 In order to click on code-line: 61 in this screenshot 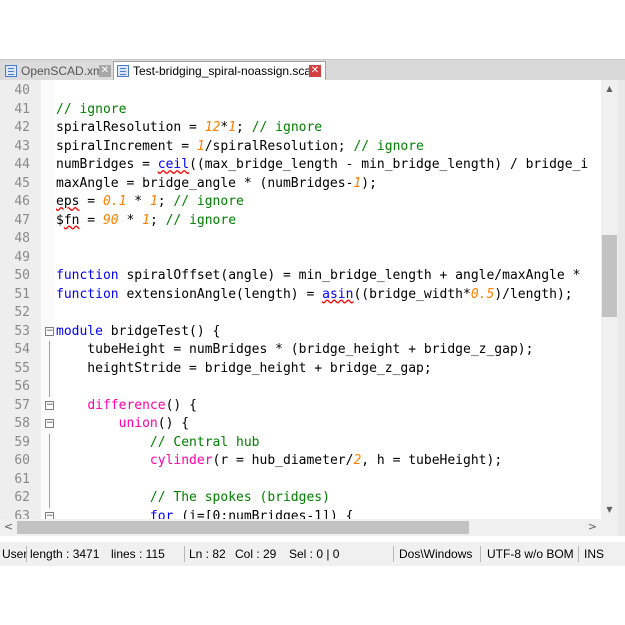, I will do `click(300, 479)`.